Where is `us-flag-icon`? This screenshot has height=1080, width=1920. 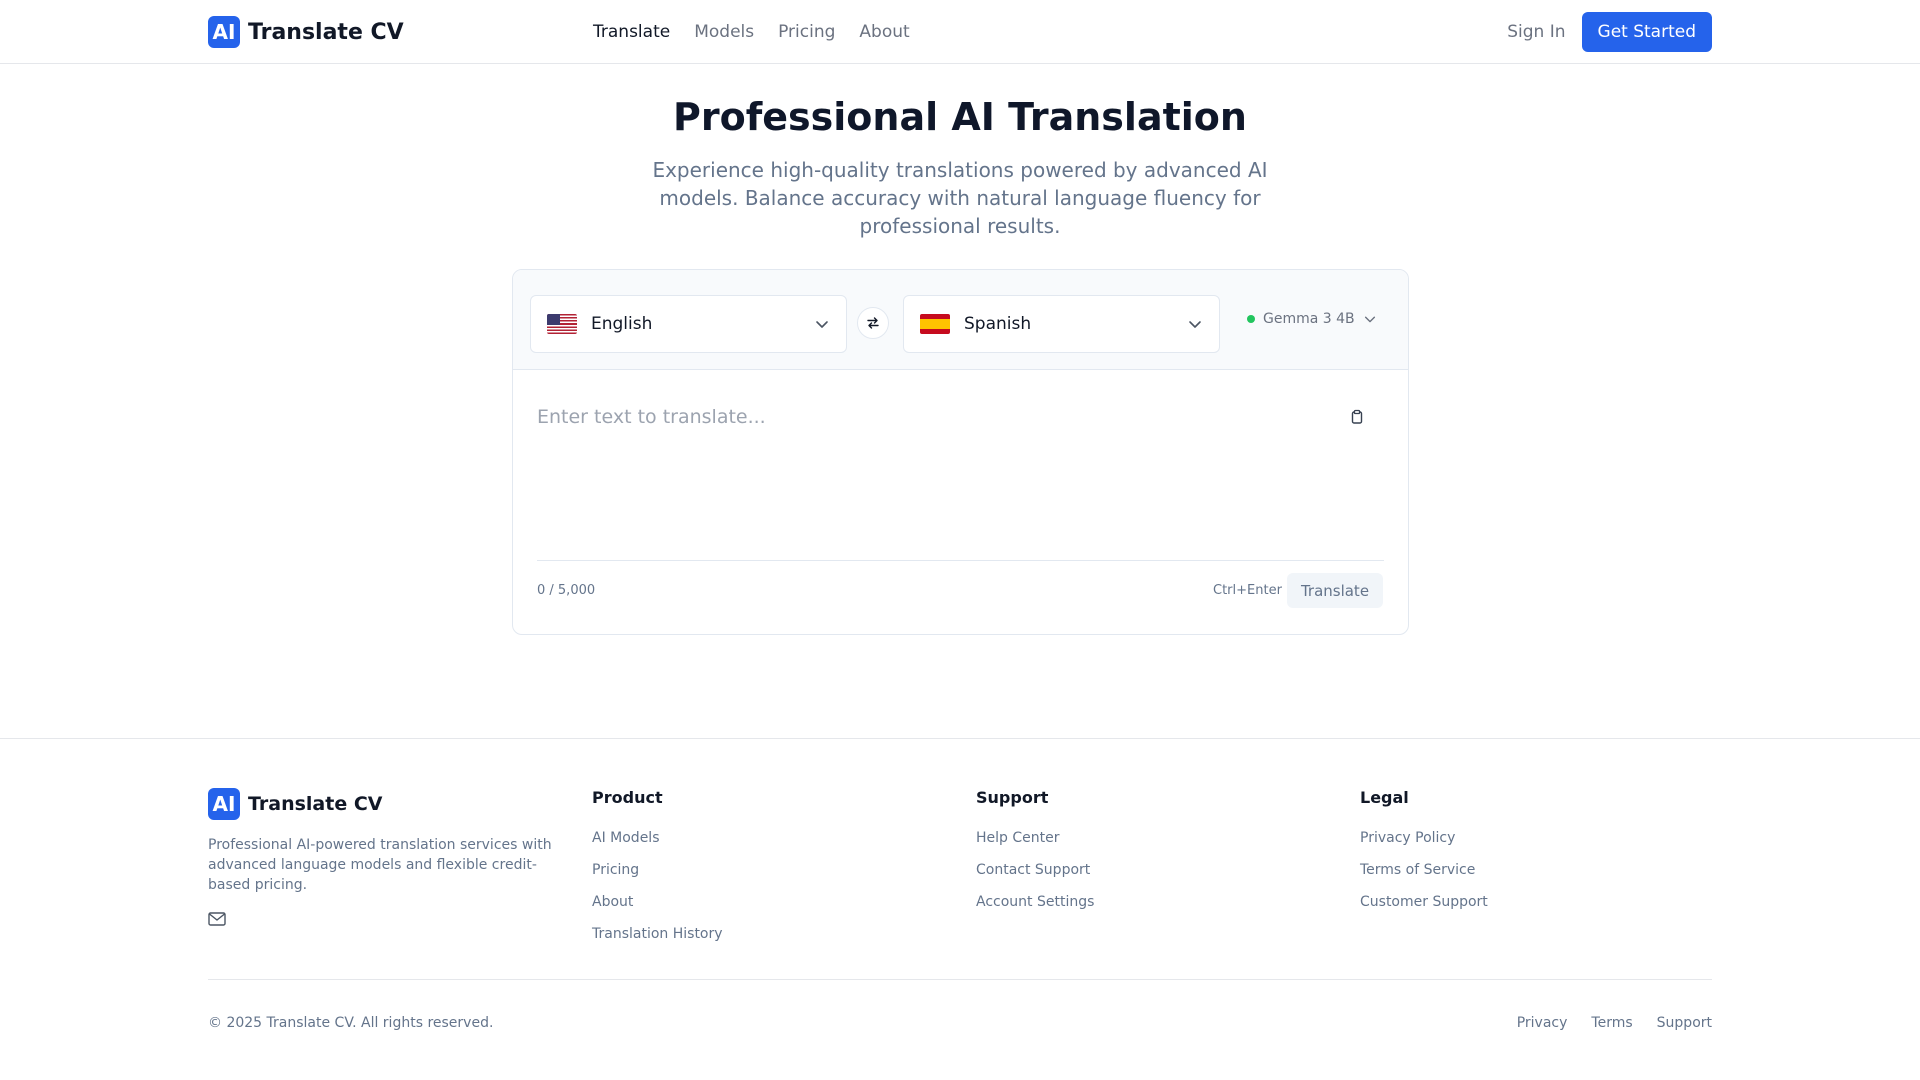
us-flag-icon is located at coordinates (562, 324).